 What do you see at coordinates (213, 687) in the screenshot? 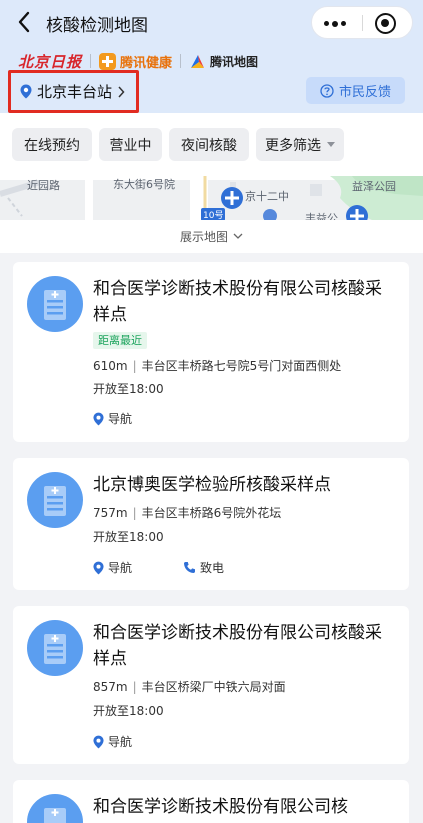
I see `site-address: 丰台区桥梁厂中铁六局对面` at bounding box center [213, 687].